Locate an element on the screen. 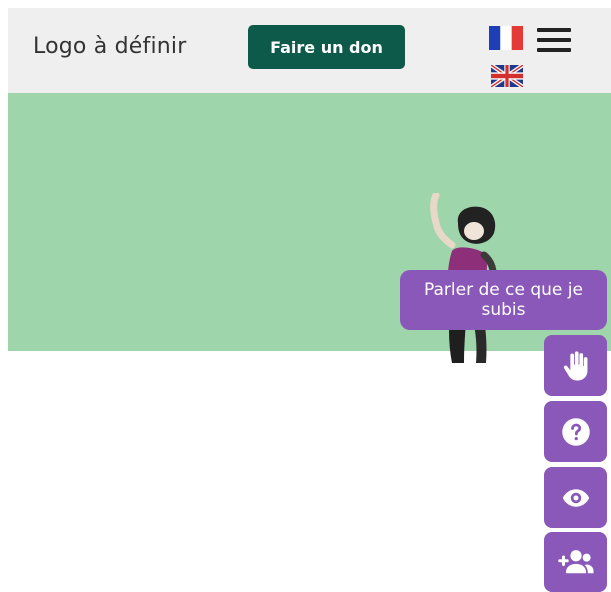 The height and width of the screenshot is (592, 611). eye-icon is located at coordinates (575, 497).